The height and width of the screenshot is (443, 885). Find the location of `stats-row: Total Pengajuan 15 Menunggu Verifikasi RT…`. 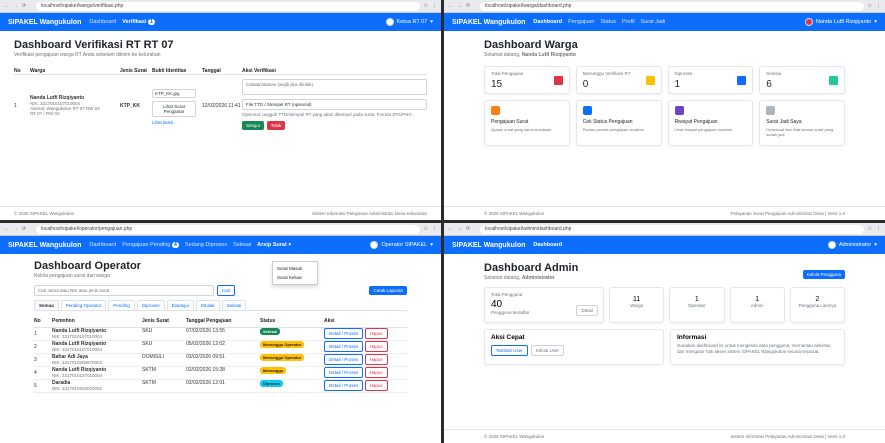

stats-row: Total Pengajuan 15 Menunggu Verifikasi RT… is located at coordinates (664, 80).